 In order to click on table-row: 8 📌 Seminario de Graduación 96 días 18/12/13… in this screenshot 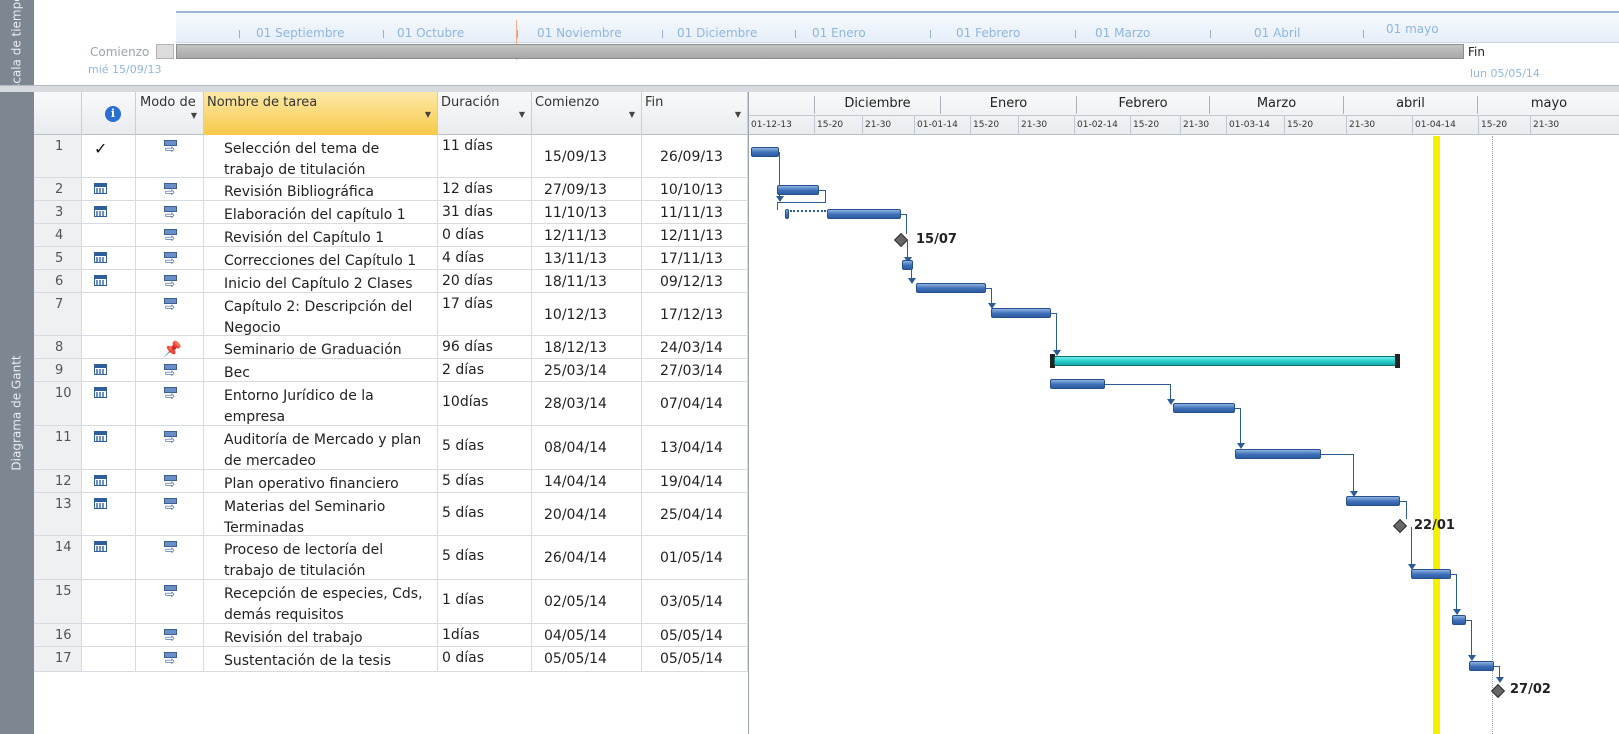, I will do `click(391, 347)`.